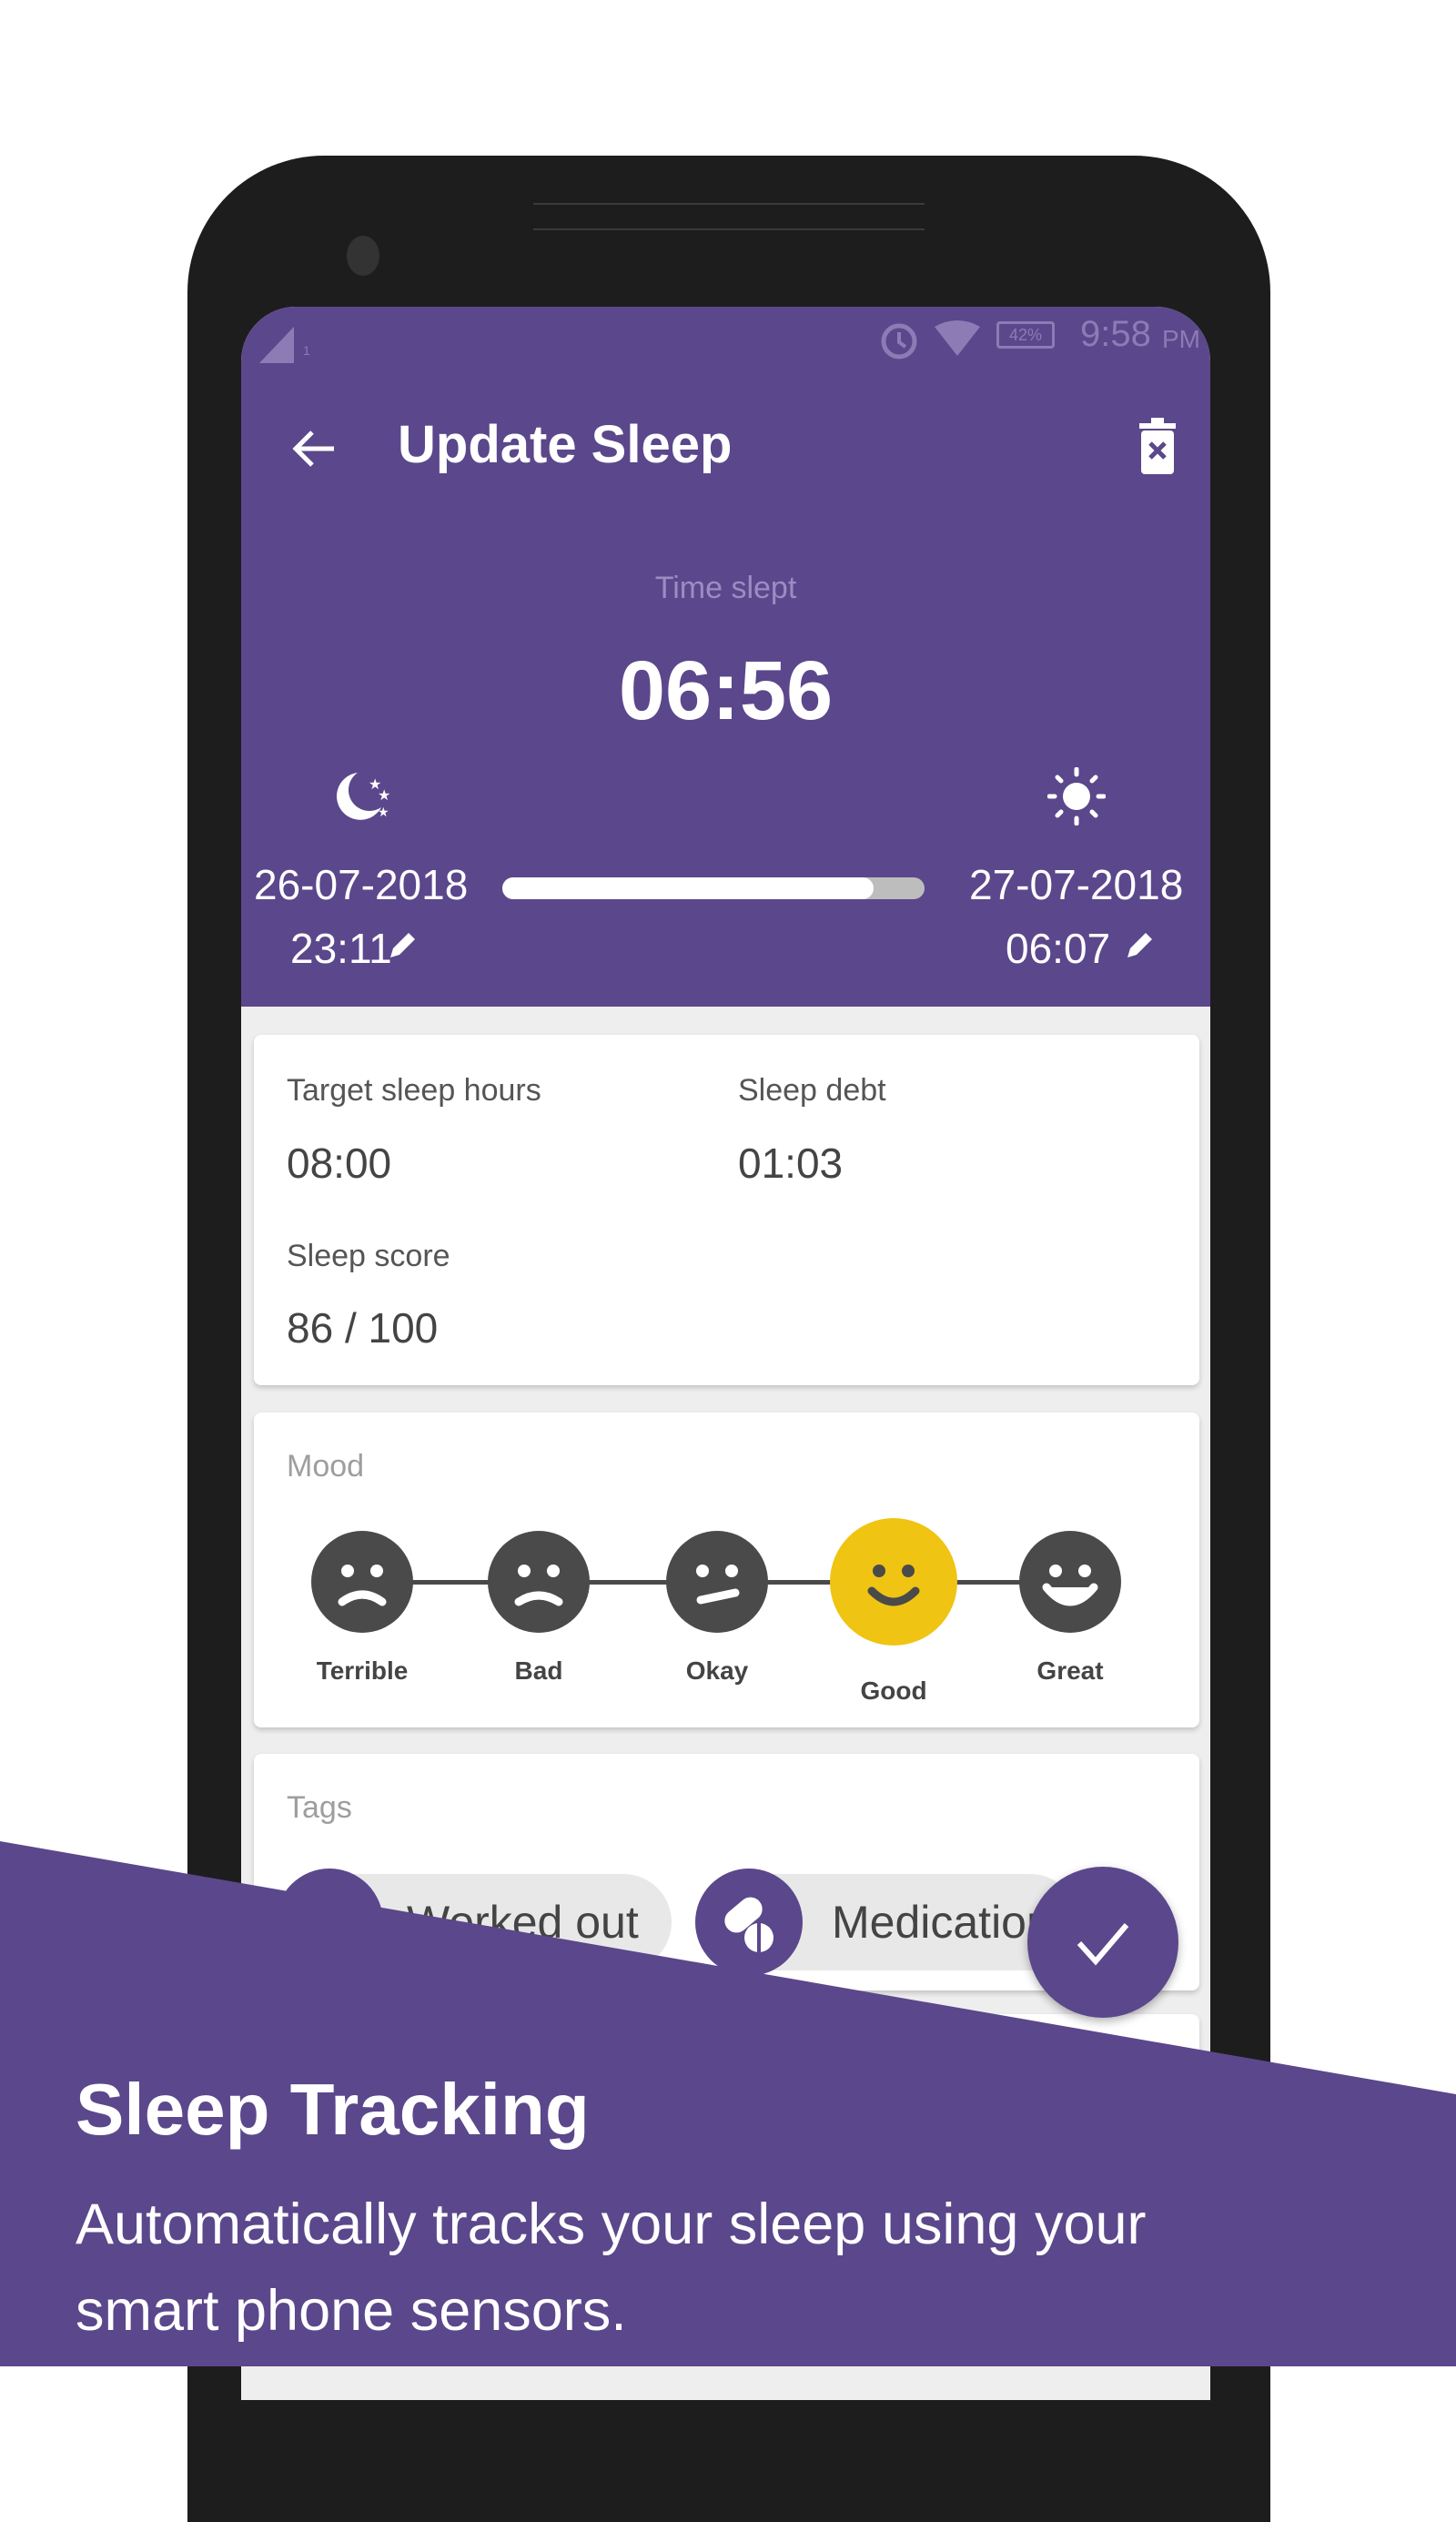 This screenshot has width=1456, height=2522. Describe the element at coordinates (333, 2110) in the screenshot. I see `banner-title: Sleep Tracking` at that location.